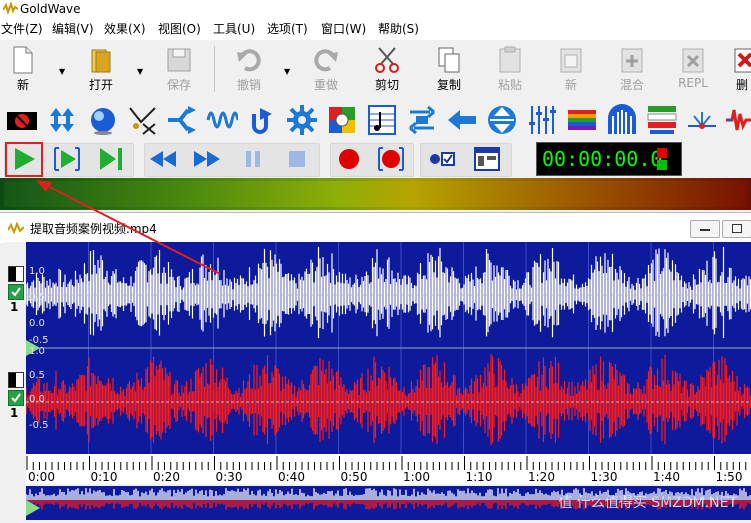 This screenshot has width=751, height=523. Describe the element at coordinates (542, 120) in the screenshot. I see `equalizer-icon` at that location.